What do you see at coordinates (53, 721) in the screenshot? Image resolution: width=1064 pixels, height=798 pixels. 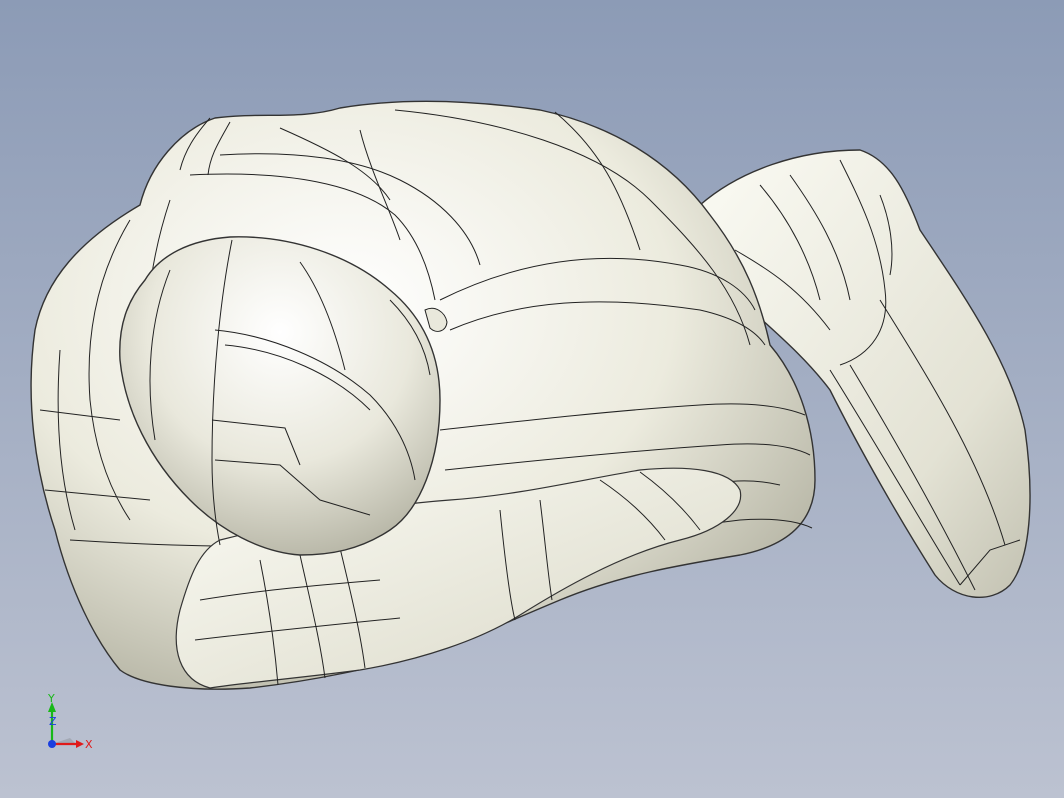 I see `z-axis-label: Z` at bounding box center [53, 721].